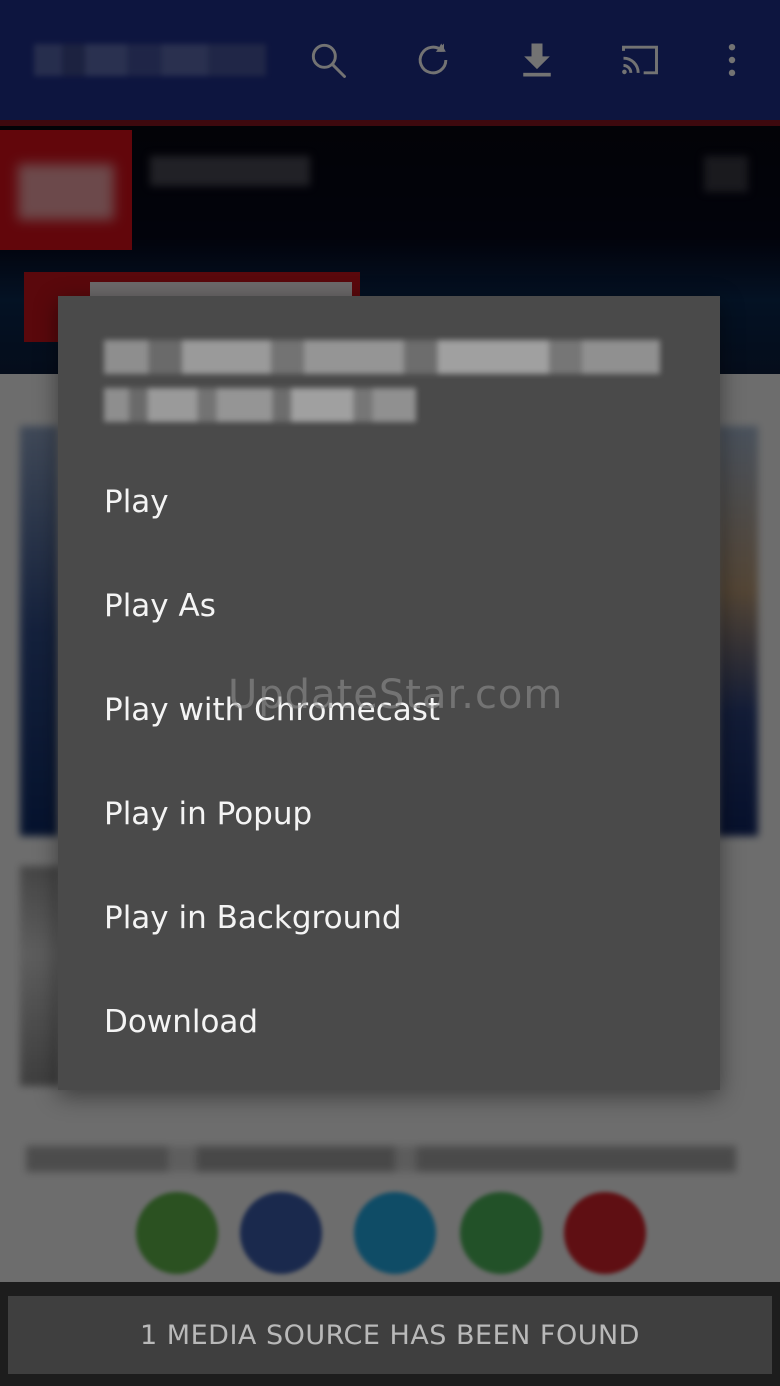 The width and height of the screenshot is (780, 1386). I want to click on menu-item-play-as: Play As, so click(389, 606).